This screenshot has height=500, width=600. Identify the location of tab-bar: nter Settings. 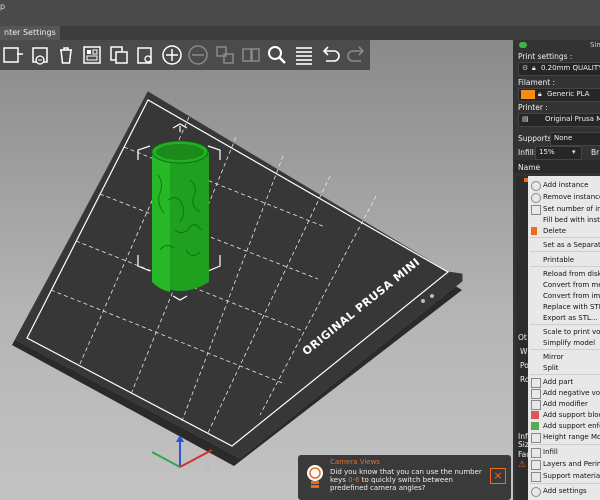
(300, 33).